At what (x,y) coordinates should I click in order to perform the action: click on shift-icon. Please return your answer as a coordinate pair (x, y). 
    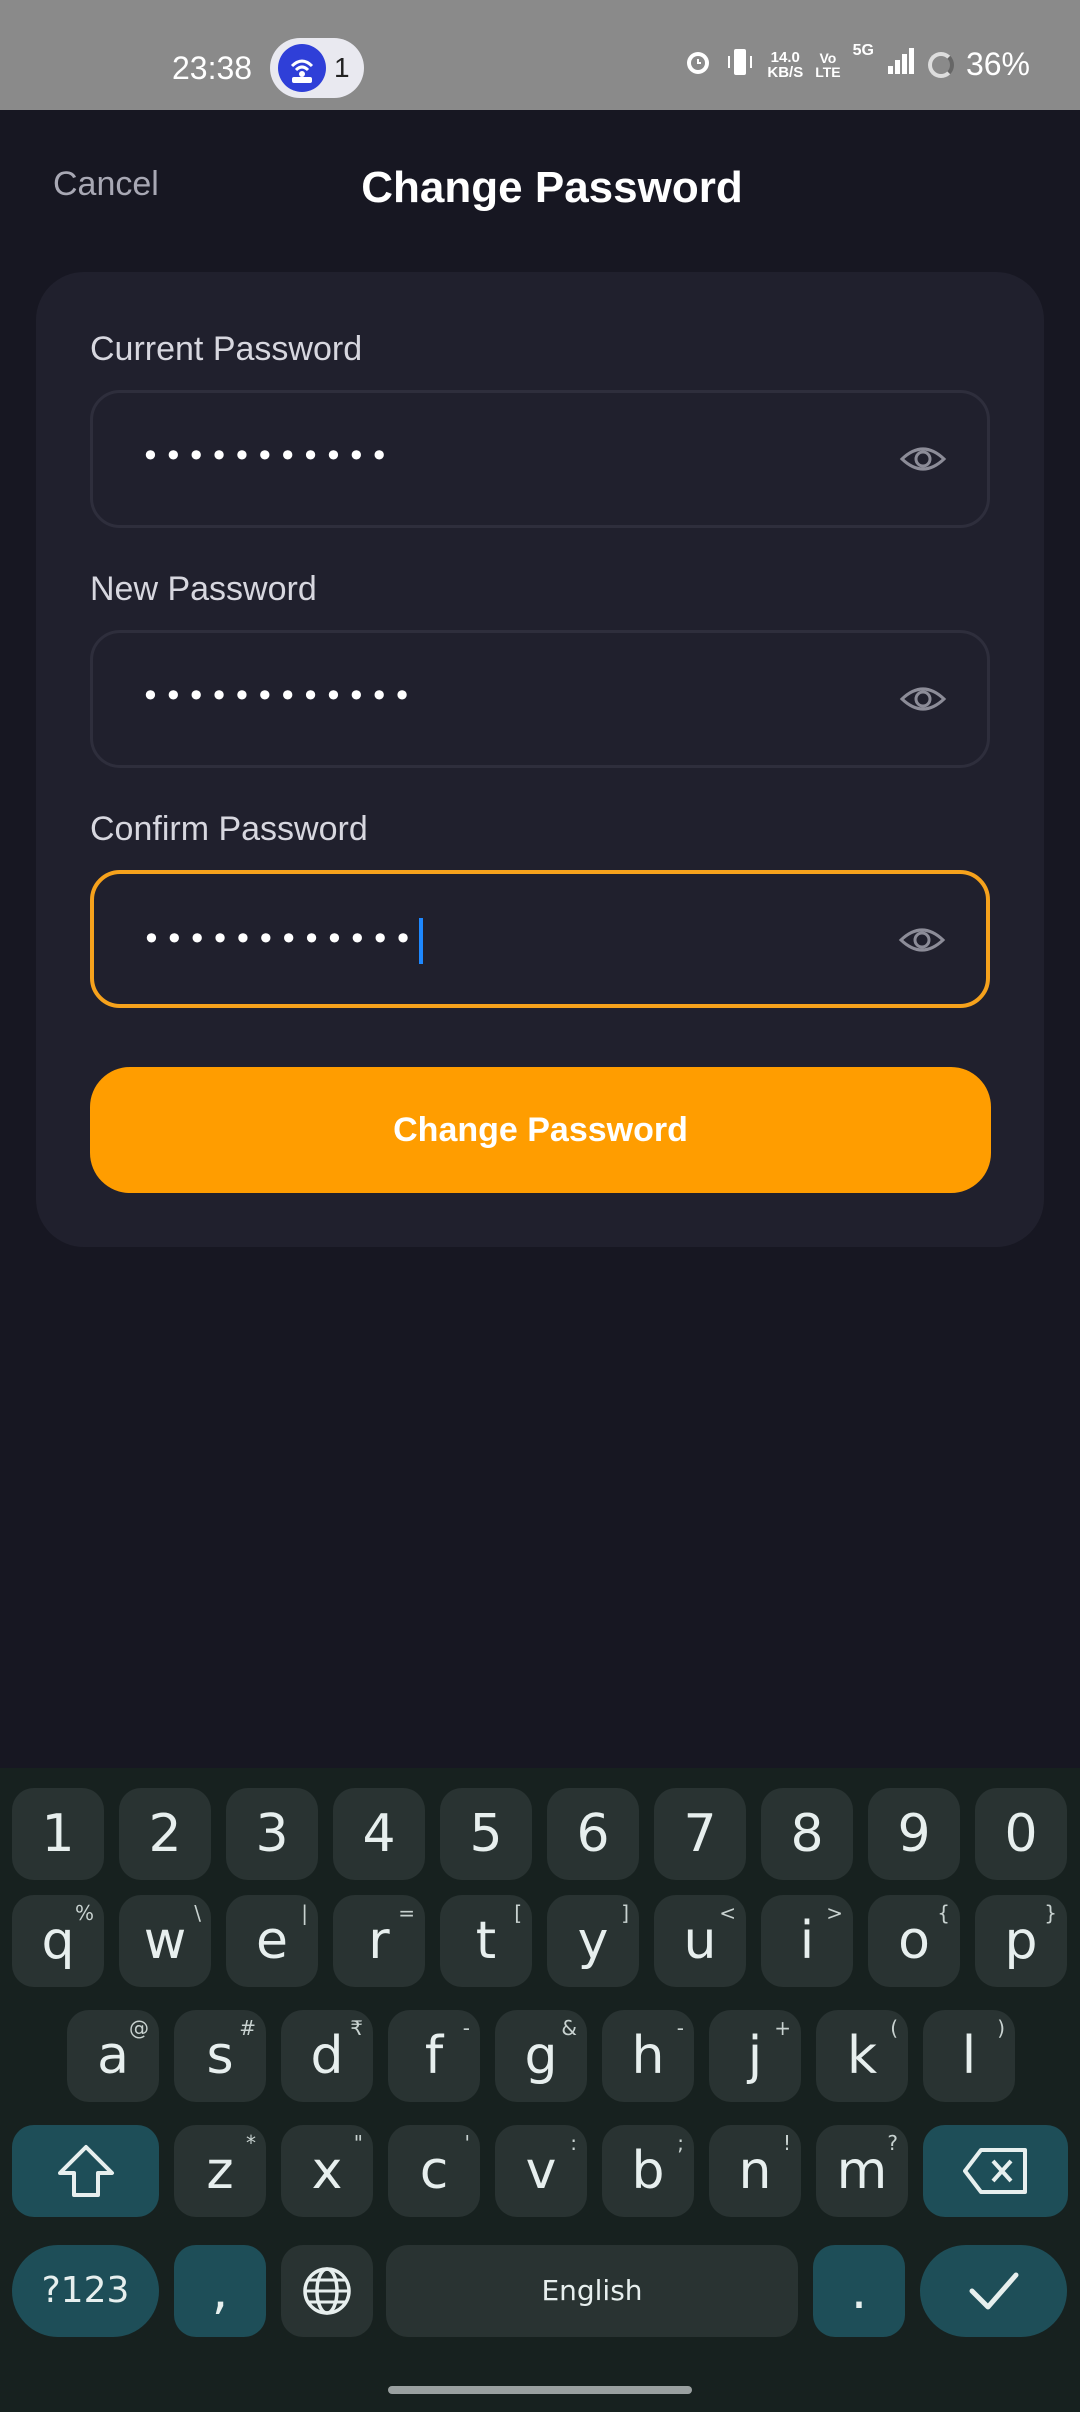
    Looking at the image, I should click on (85, 2171).